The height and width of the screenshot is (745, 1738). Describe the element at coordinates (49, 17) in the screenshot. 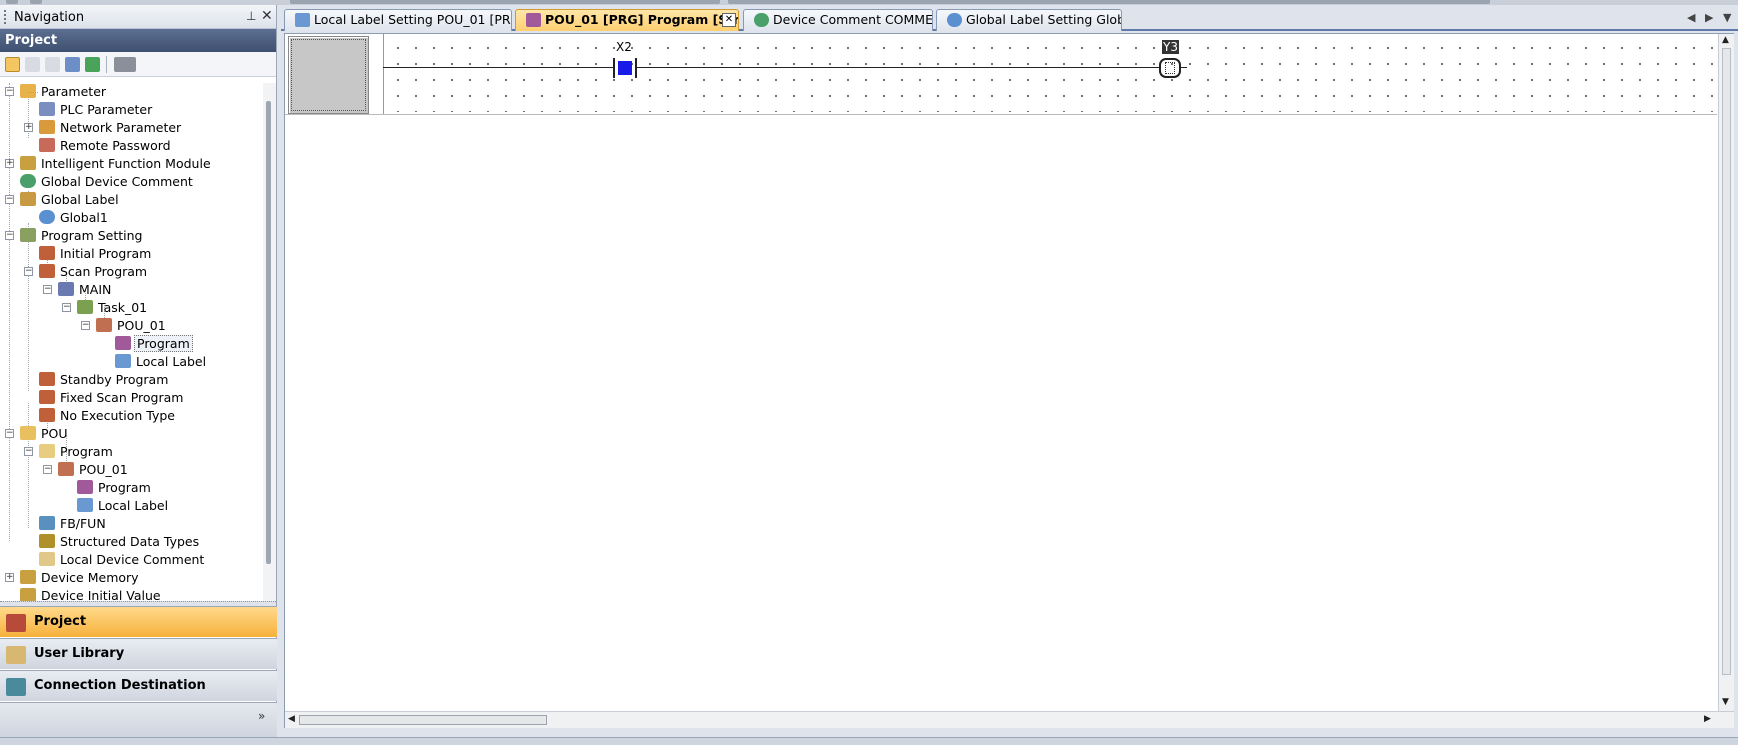

I see `navigation-title: Navigation` at that location.